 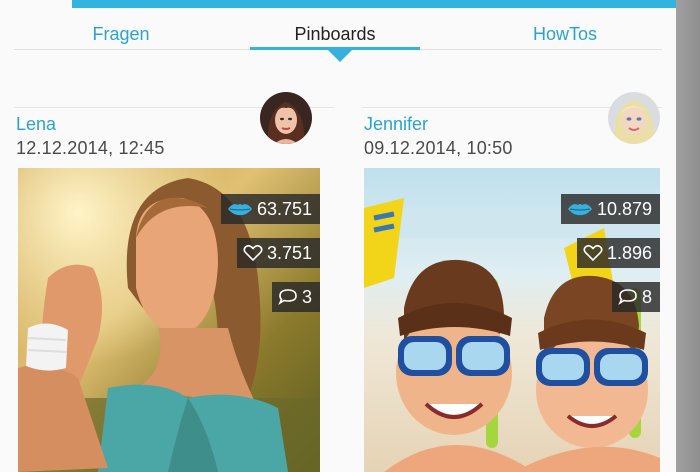 I want to click on tab-active-caret, so click(x=340, y=56).